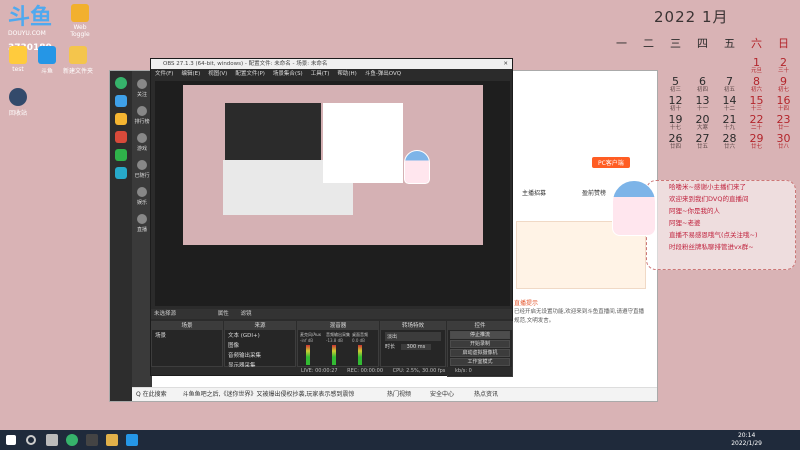 The width and height of the screenshot is (800, 450). I want to click on stop-streaming-button: 停止推流, so click(480, 335).